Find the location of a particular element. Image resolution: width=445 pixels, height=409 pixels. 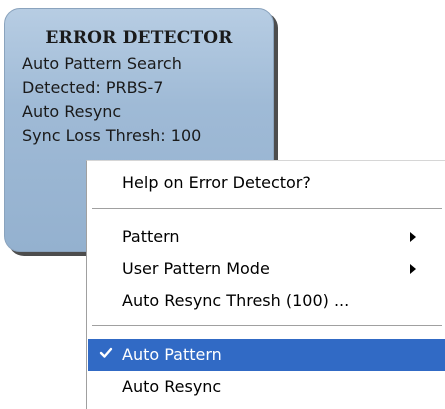

menu-item-auto-resync: Auto Resync is located at coordinates (266, 387).